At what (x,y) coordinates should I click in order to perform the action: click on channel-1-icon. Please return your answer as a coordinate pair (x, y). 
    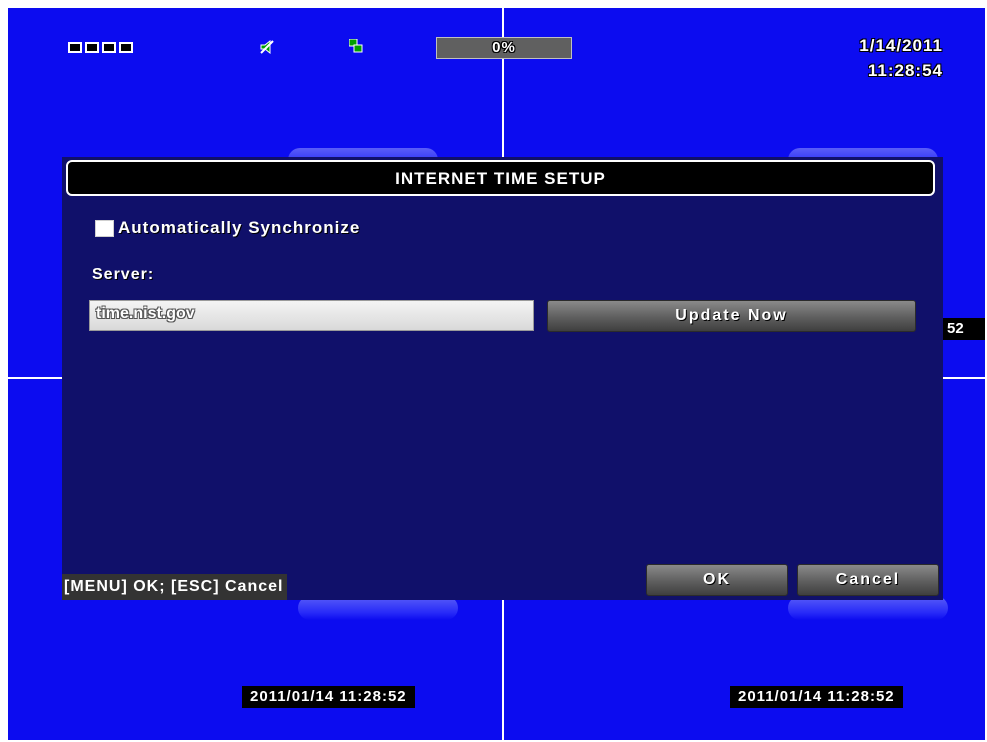
    Looking at the image, I should click on (75, 47).